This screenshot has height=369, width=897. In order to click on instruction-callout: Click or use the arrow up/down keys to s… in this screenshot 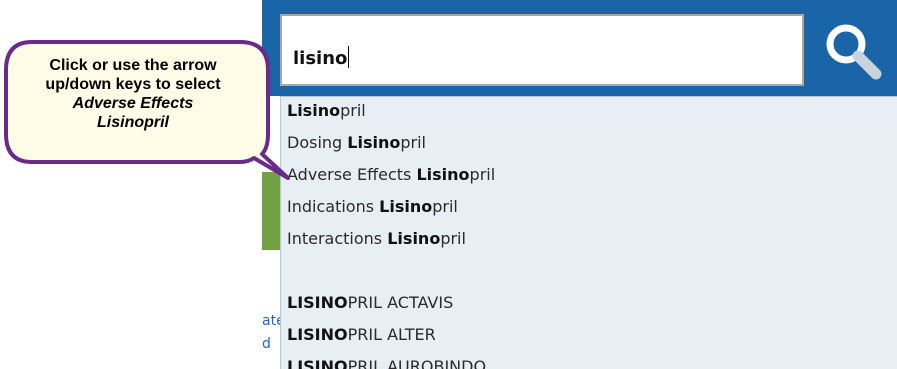, I will do `click(145, 110)`.